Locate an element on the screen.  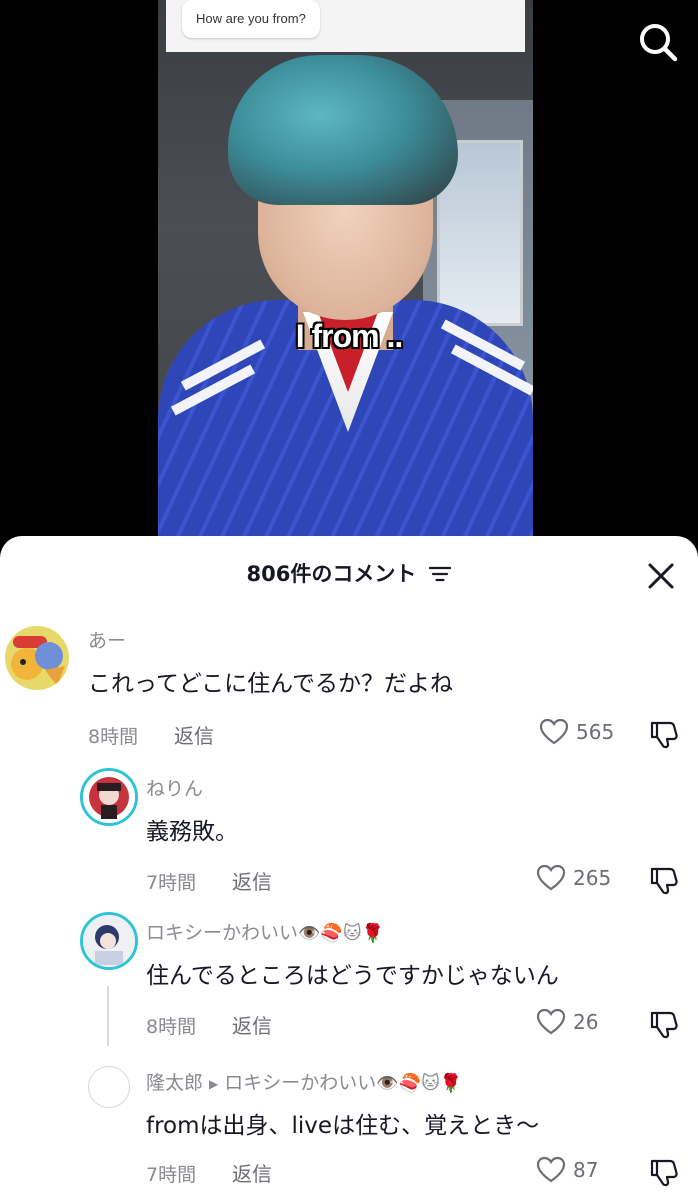
search-button is located at coordinates (658, 42).